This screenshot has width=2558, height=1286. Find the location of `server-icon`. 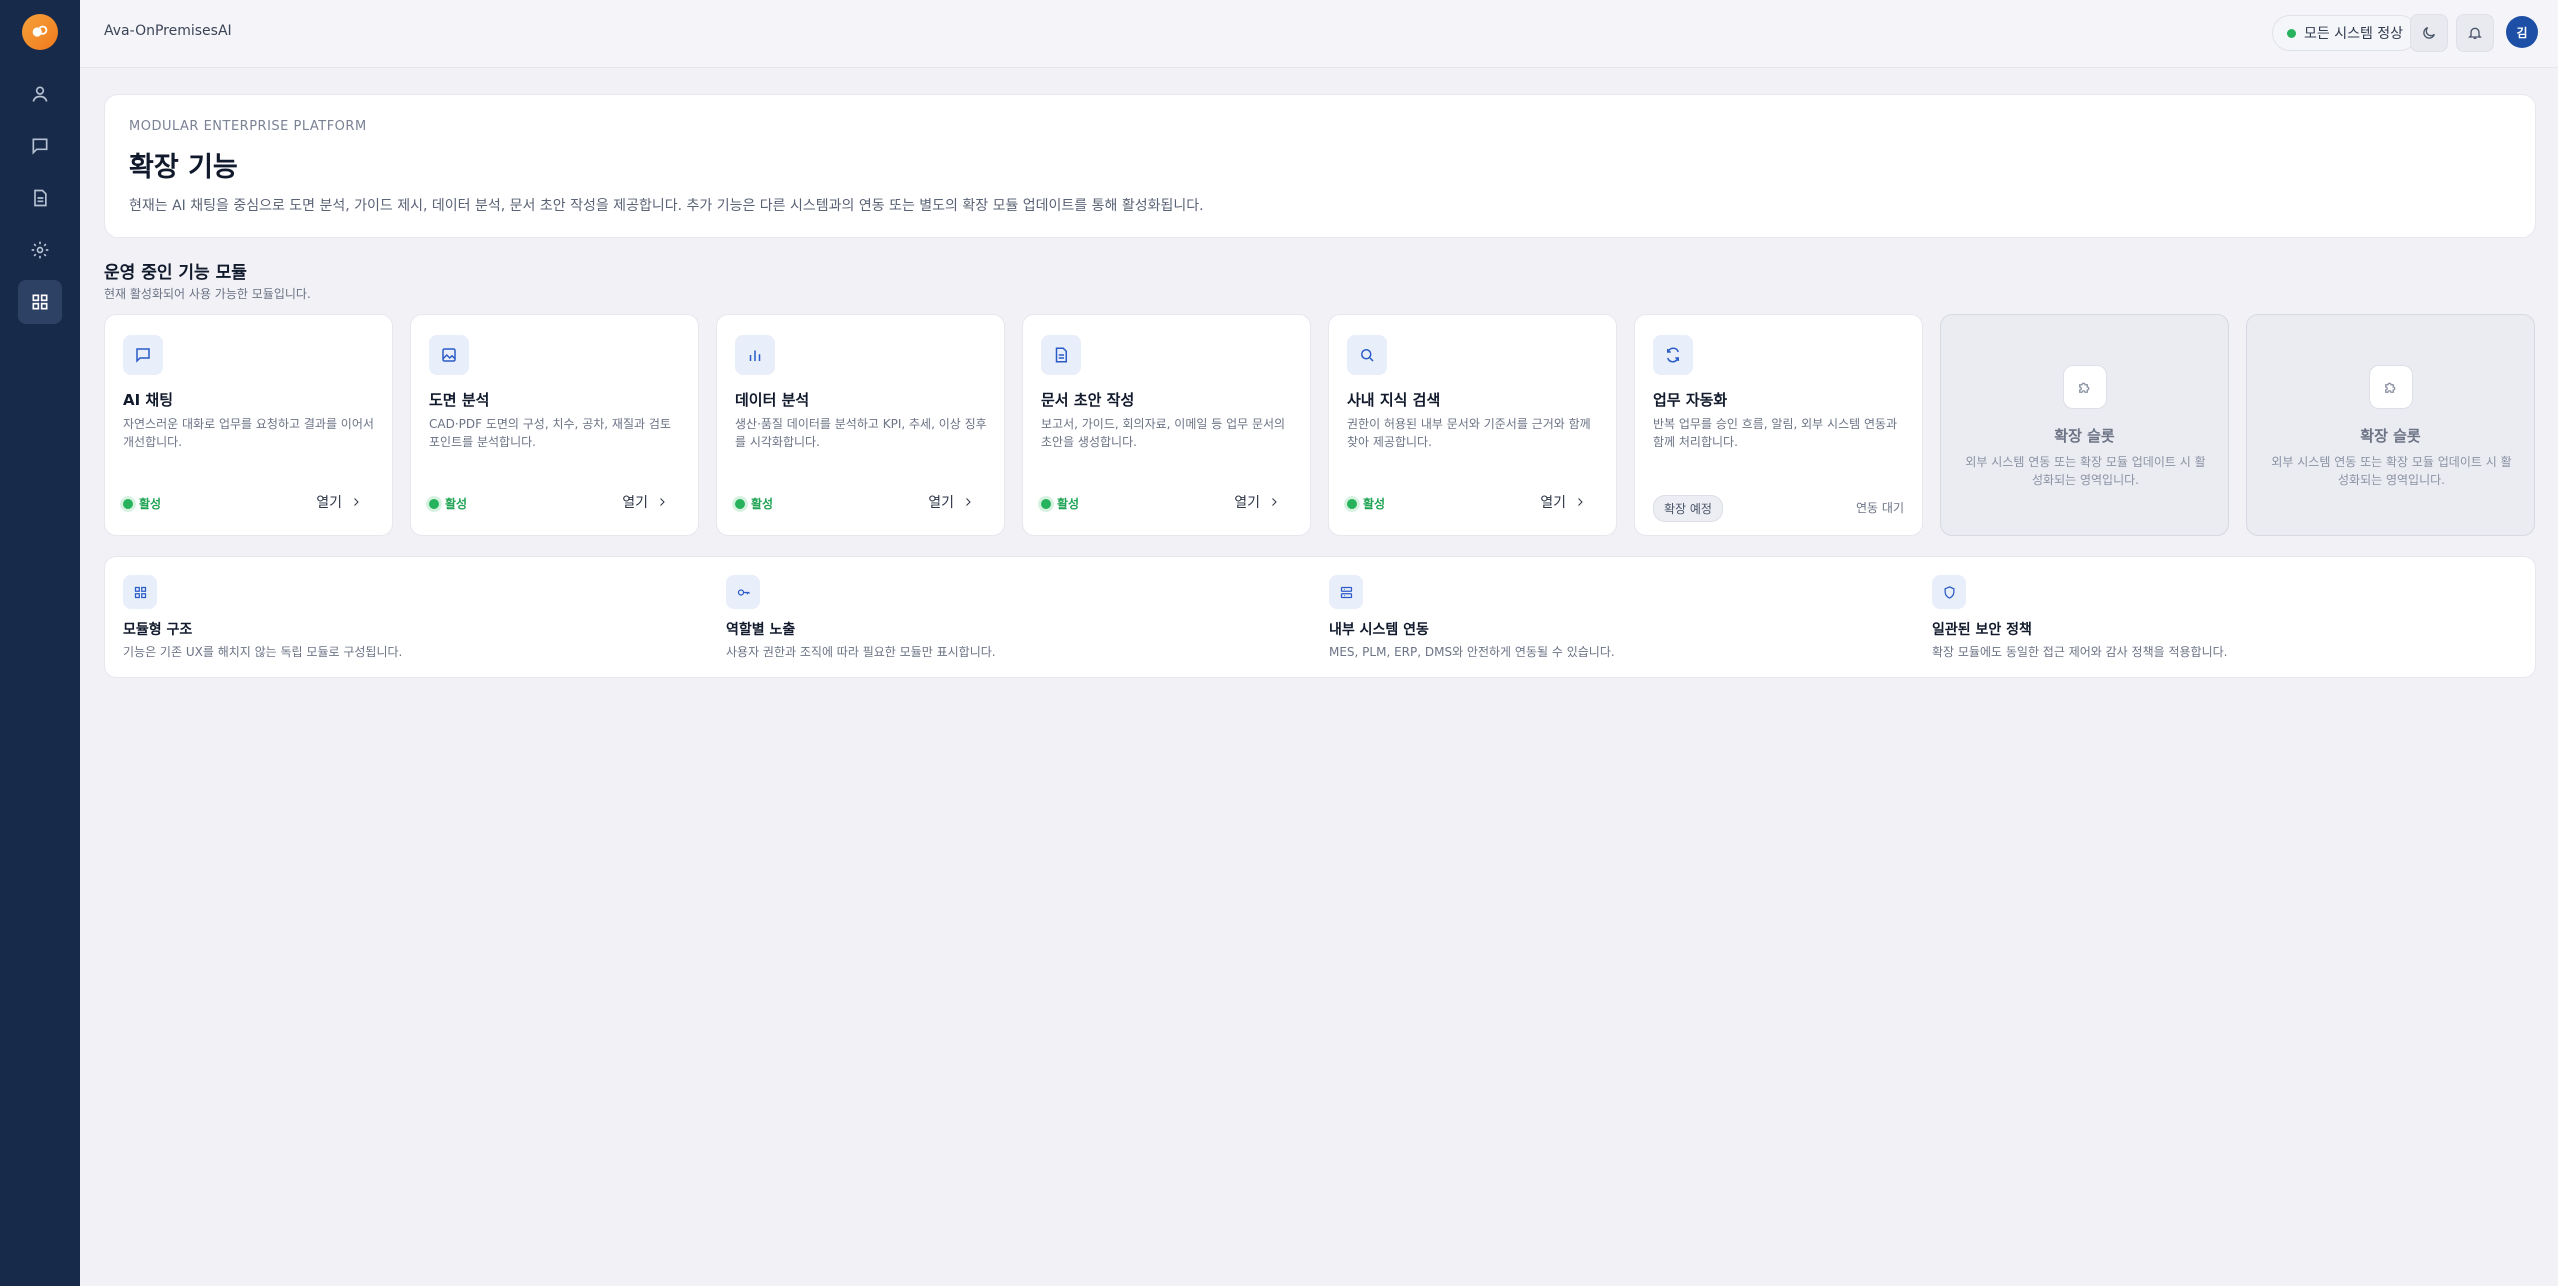

server-icon is located at coordinates (1346, 592).